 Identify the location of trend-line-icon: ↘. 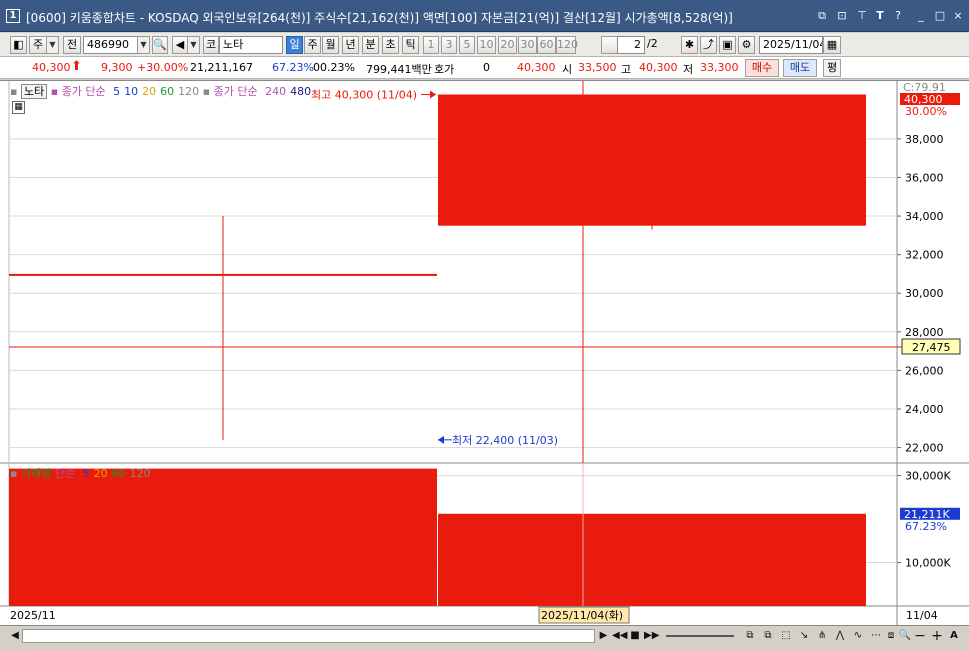
(804, 636).